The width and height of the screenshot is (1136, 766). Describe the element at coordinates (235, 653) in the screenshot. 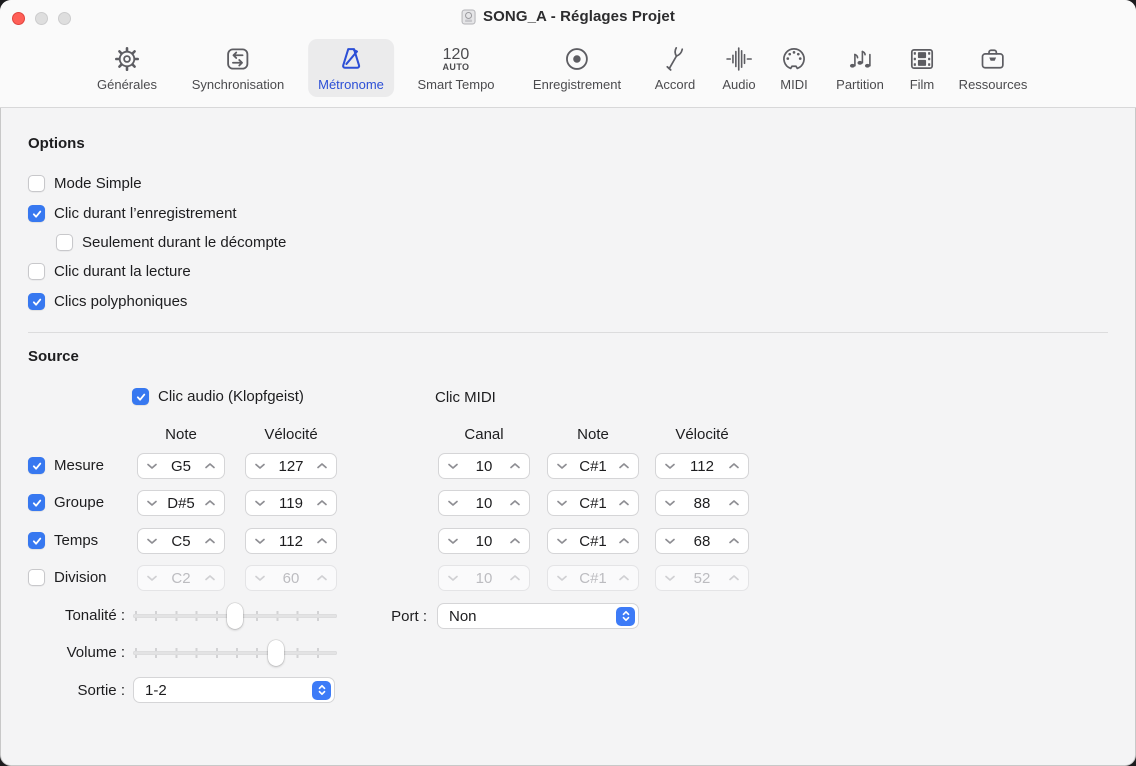

I see `volume-slider` at that location.